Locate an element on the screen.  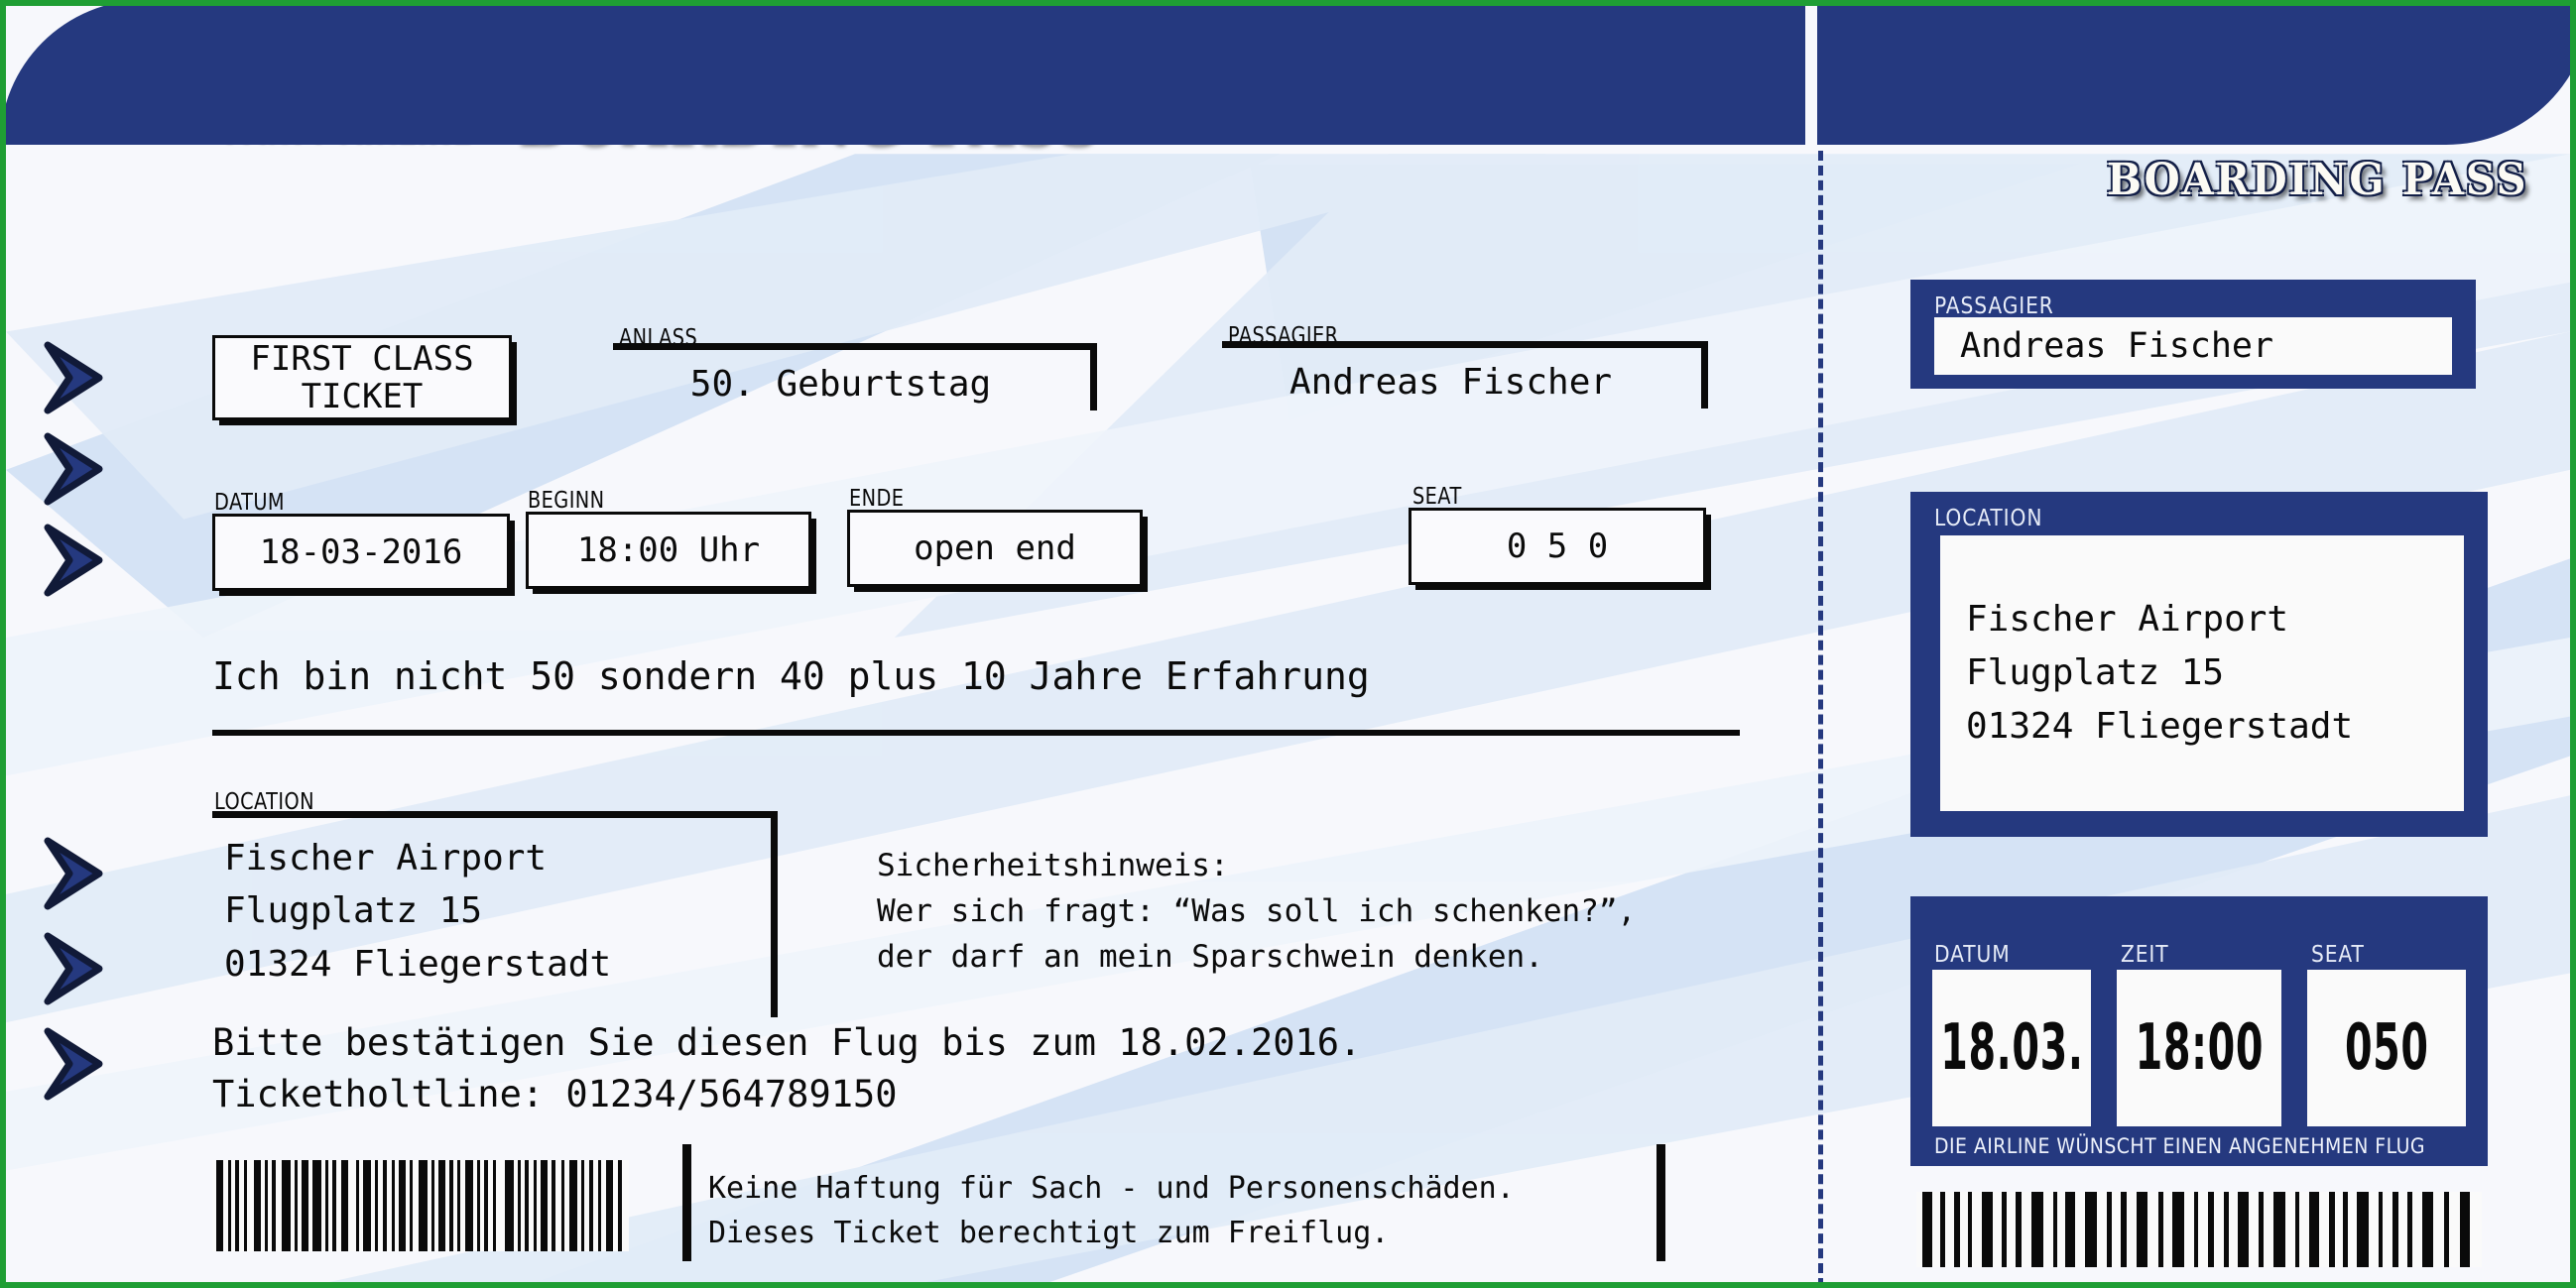
beginn-box: 18:00 Uhr is located at coordinates (668, 551).